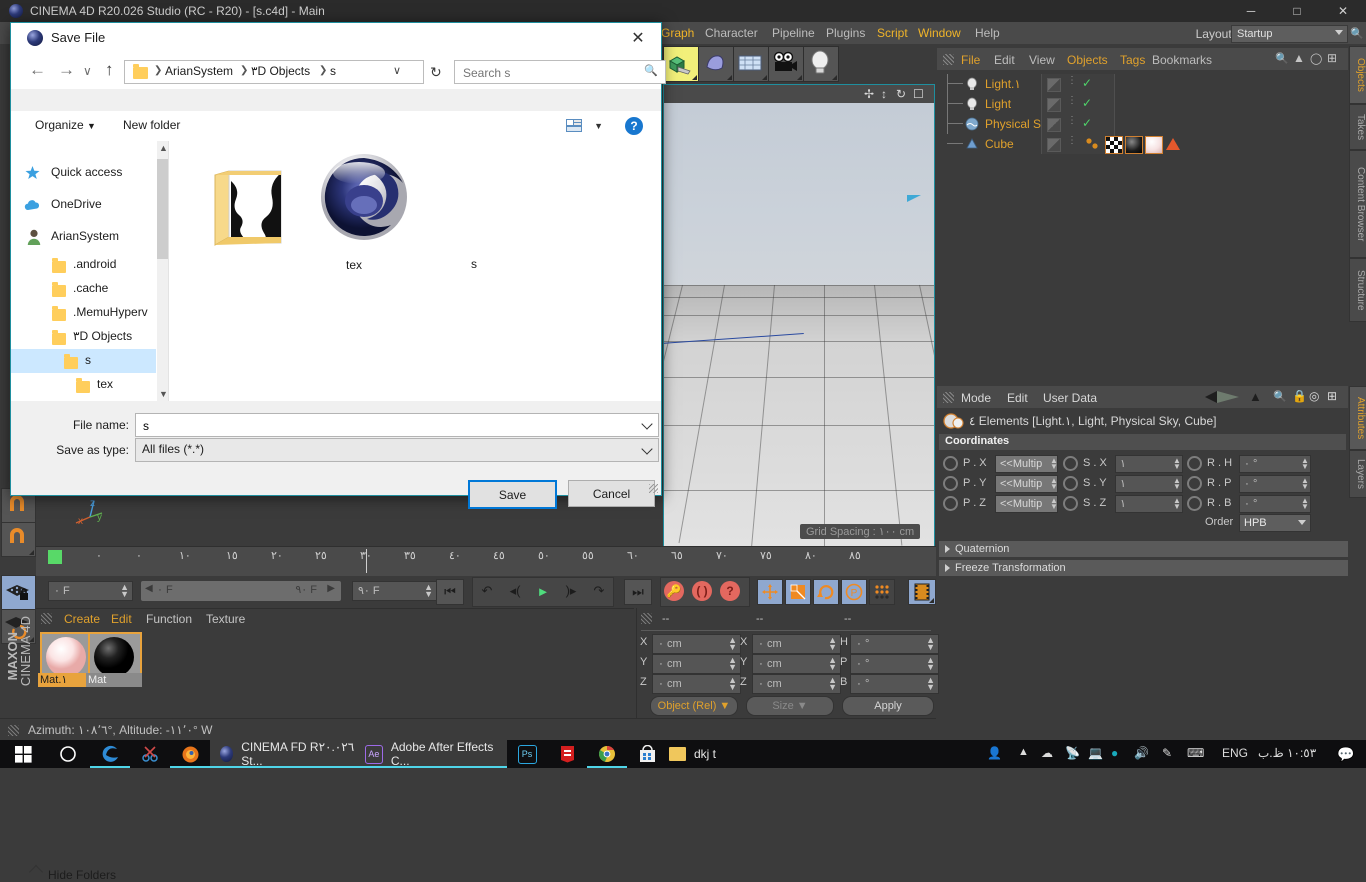 This screenshot has width=1366, height=882. I want to click on sidebar-item-android: .android, so click(83, 265).